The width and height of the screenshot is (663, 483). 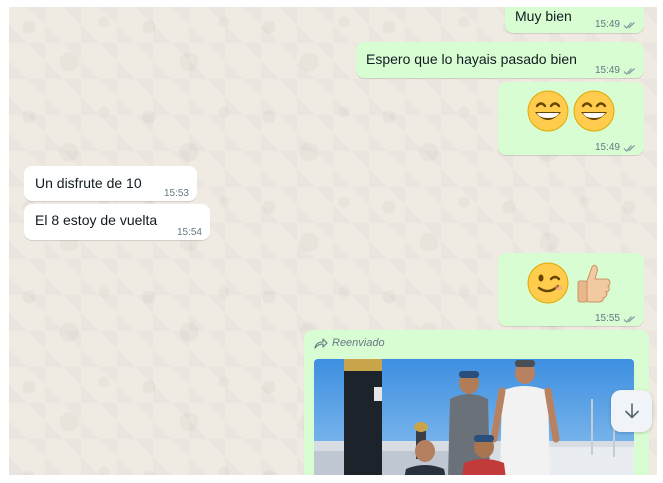 What do you see at coordinates (543, 16) in the screenshot?
I see `message-text: Muy bien` at bounding box center [543, 16].